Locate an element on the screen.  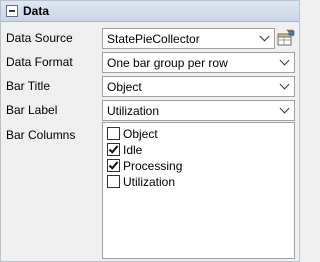
list-item-label: Utilization is located at coordinates (149, 182).